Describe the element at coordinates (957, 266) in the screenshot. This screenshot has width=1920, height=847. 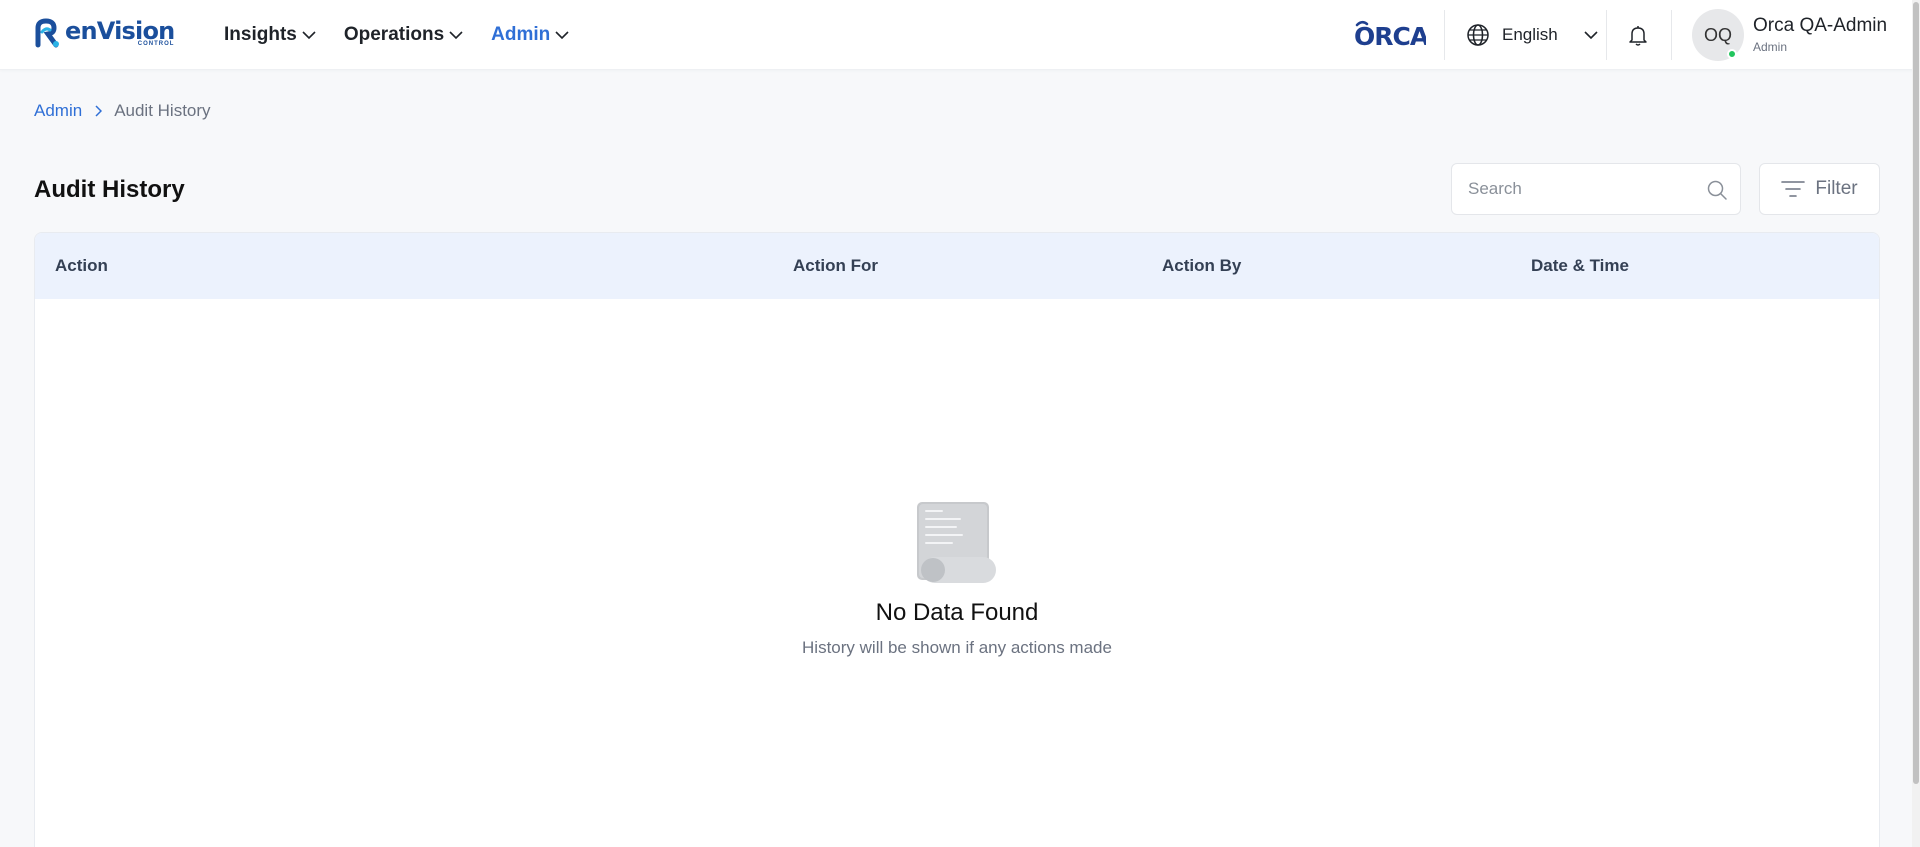
I see `table-header-row: Action Action For Action By Date & Time` at that location.